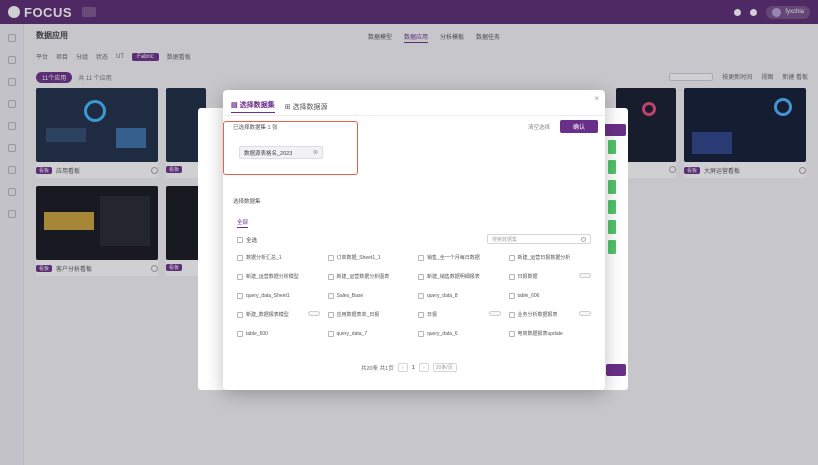  What do you see at coordinates (267, 315) in the screenshot?
I see `item-label: 新建_数据报表模型` at bounding box center [267, 315].